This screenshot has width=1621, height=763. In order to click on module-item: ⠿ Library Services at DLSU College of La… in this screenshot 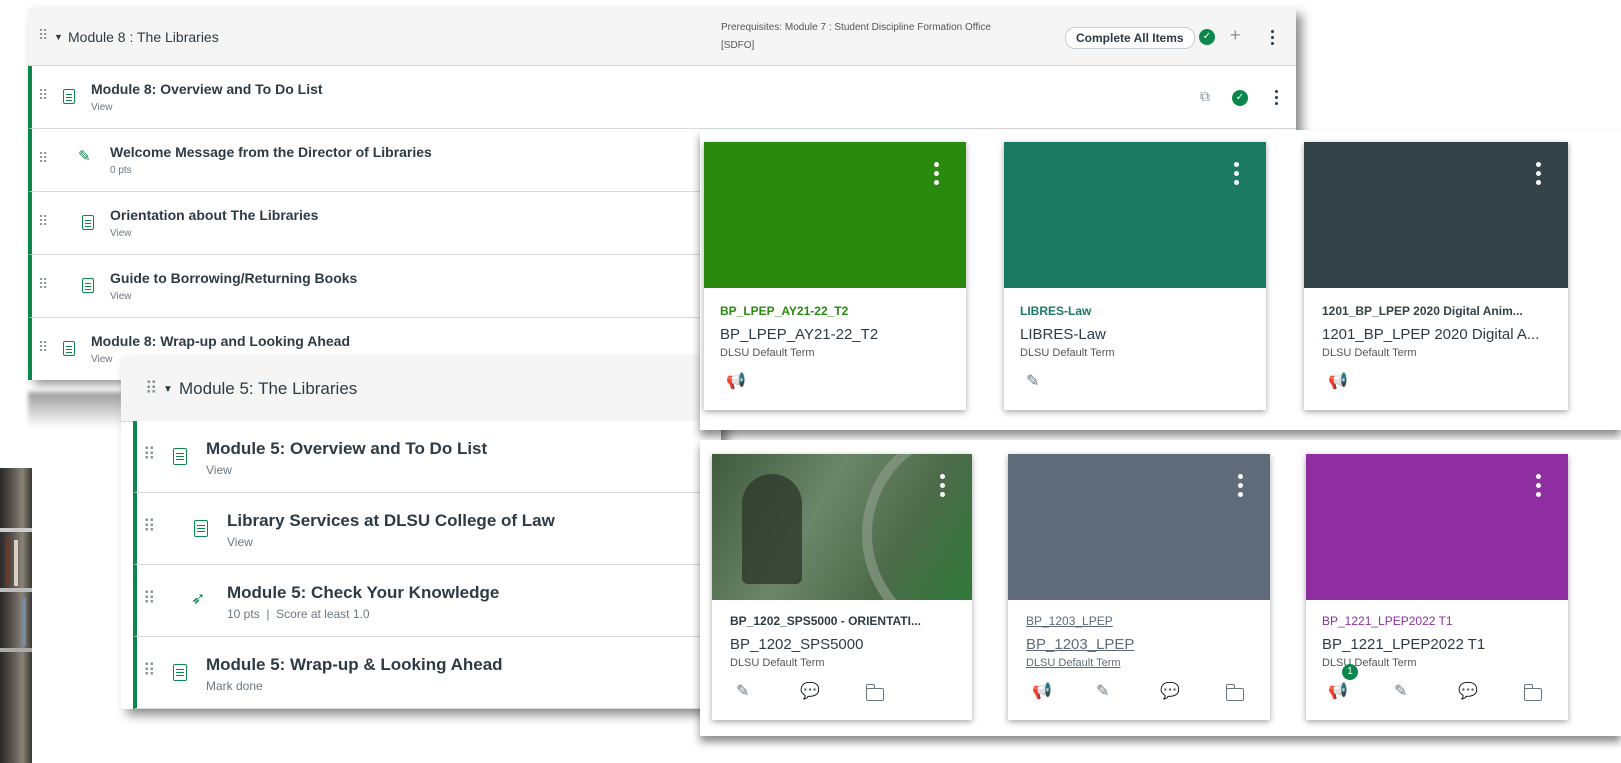, I will do `click(427, 529)`.